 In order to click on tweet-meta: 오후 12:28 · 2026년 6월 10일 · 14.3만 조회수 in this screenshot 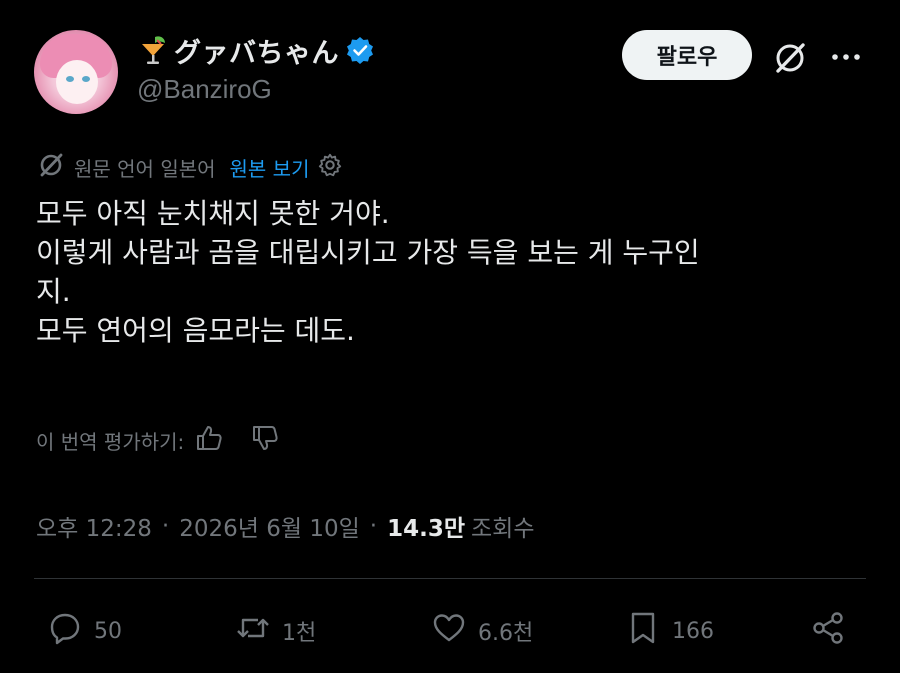, I will do `click(285, 526)`.